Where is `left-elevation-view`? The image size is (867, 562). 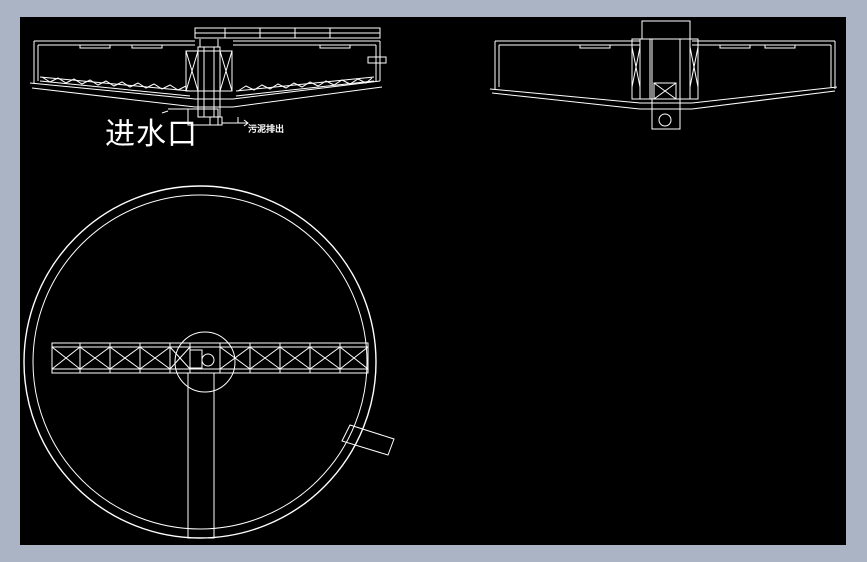 left-elevation-view is located at coordinates (208, 77).